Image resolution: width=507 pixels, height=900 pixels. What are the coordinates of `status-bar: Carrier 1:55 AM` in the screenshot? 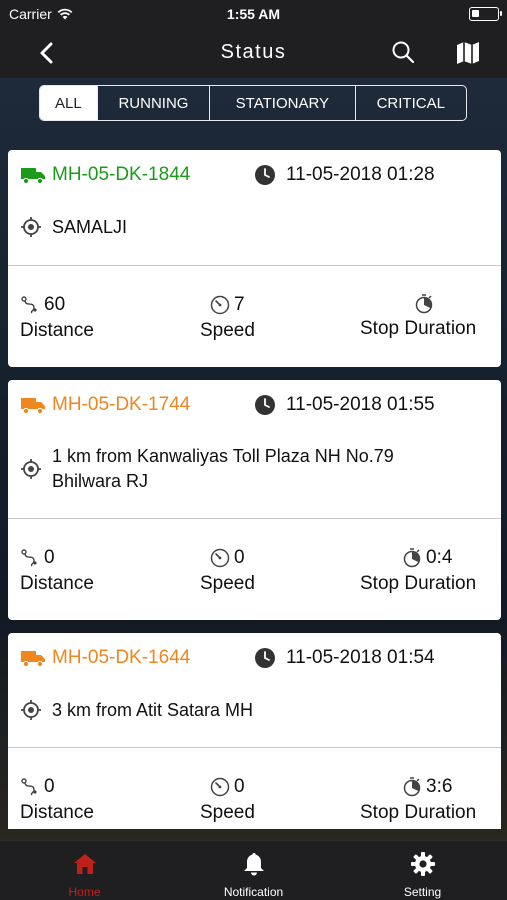 It's located at (253, 14).